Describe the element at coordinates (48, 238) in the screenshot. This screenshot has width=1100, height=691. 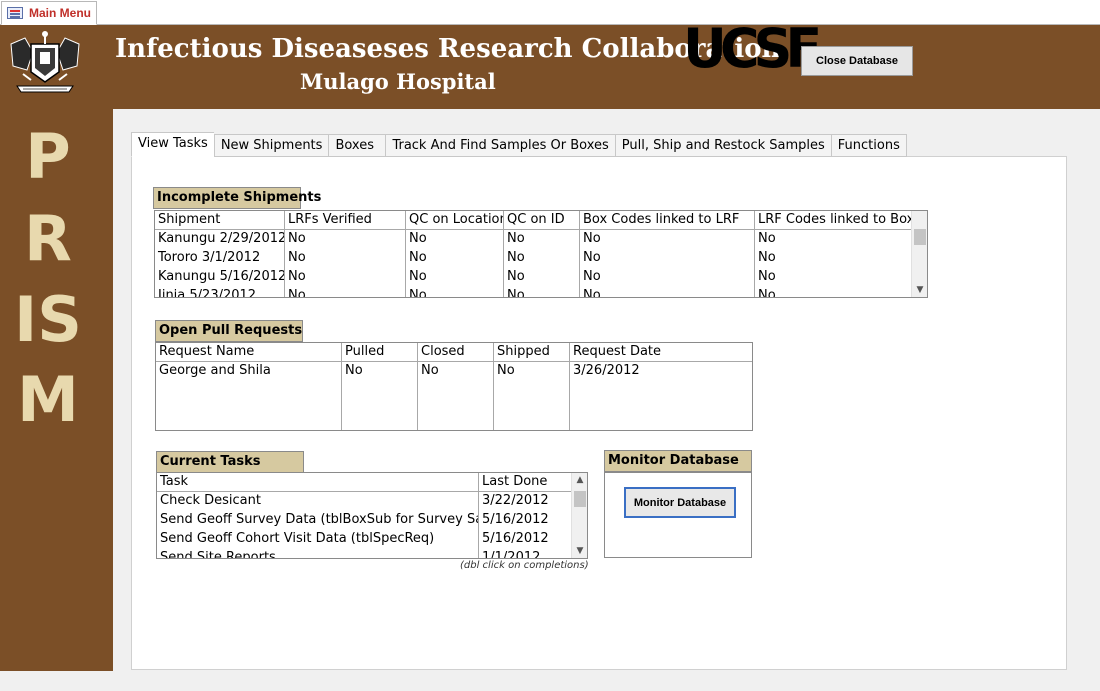
I see `prism-letter-r: R` at that location.